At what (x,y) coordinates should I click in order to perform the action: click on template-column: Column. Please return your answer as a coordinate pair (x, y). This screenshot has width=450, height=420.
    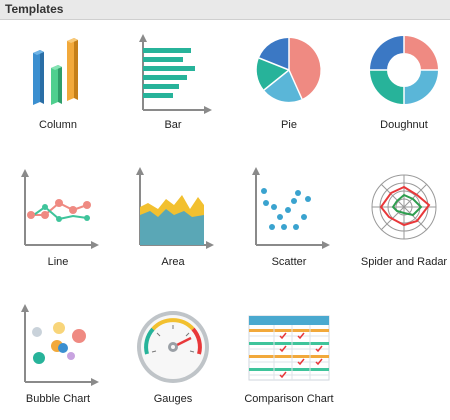
    Looking at the image, I should click on (58, 82).